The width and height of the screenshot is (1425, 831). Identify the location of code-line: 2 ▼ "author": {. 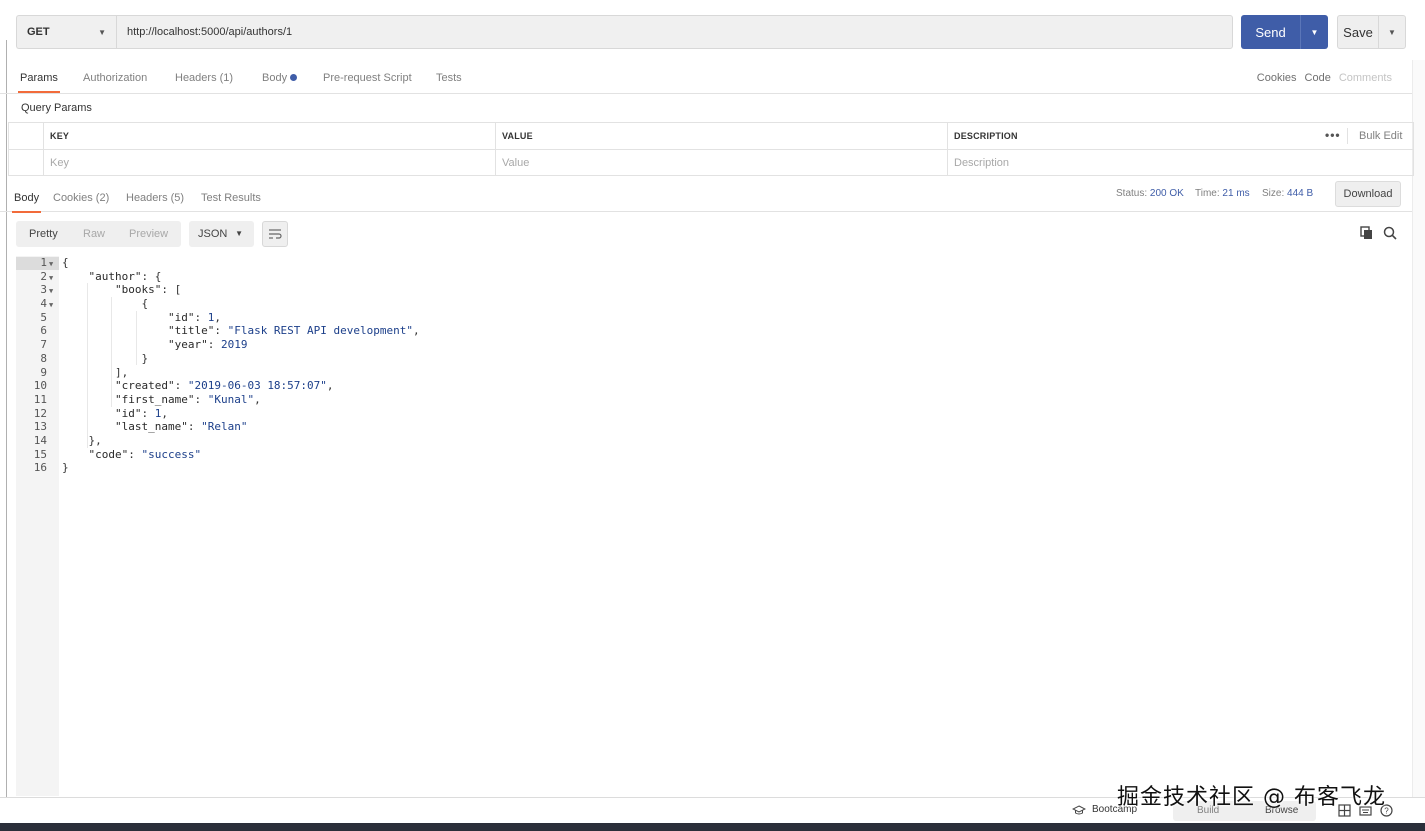
(88, 276).